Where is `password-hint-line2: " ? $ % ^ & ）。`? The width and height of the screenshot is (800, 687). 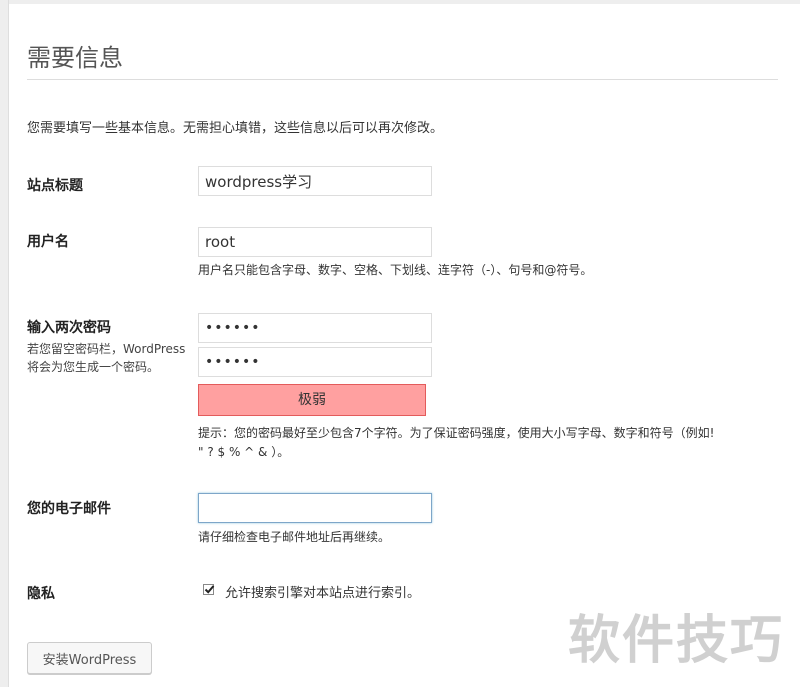
password-hint-line2: " ? $ % ^ & ）。 is located at coordinates (244, 452).